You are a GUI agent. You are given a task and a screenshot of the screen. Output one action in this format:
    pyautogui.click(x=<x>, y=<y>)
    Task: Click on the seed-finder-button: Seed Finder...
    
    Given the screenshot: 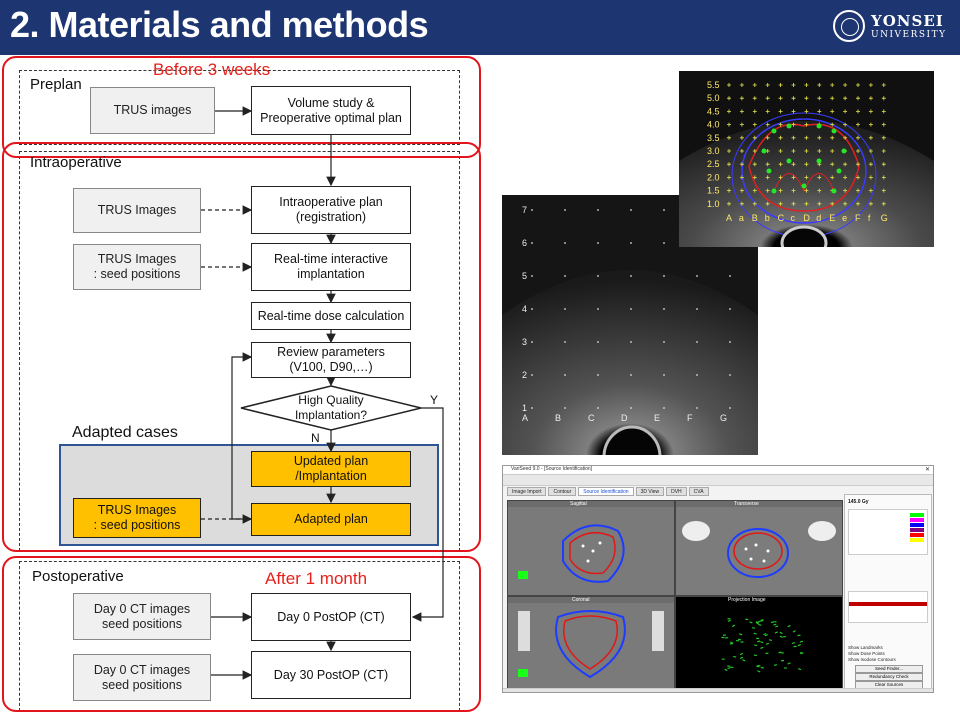 What is the action you would take?
    pyautogui.click(x=889, y=669)
    